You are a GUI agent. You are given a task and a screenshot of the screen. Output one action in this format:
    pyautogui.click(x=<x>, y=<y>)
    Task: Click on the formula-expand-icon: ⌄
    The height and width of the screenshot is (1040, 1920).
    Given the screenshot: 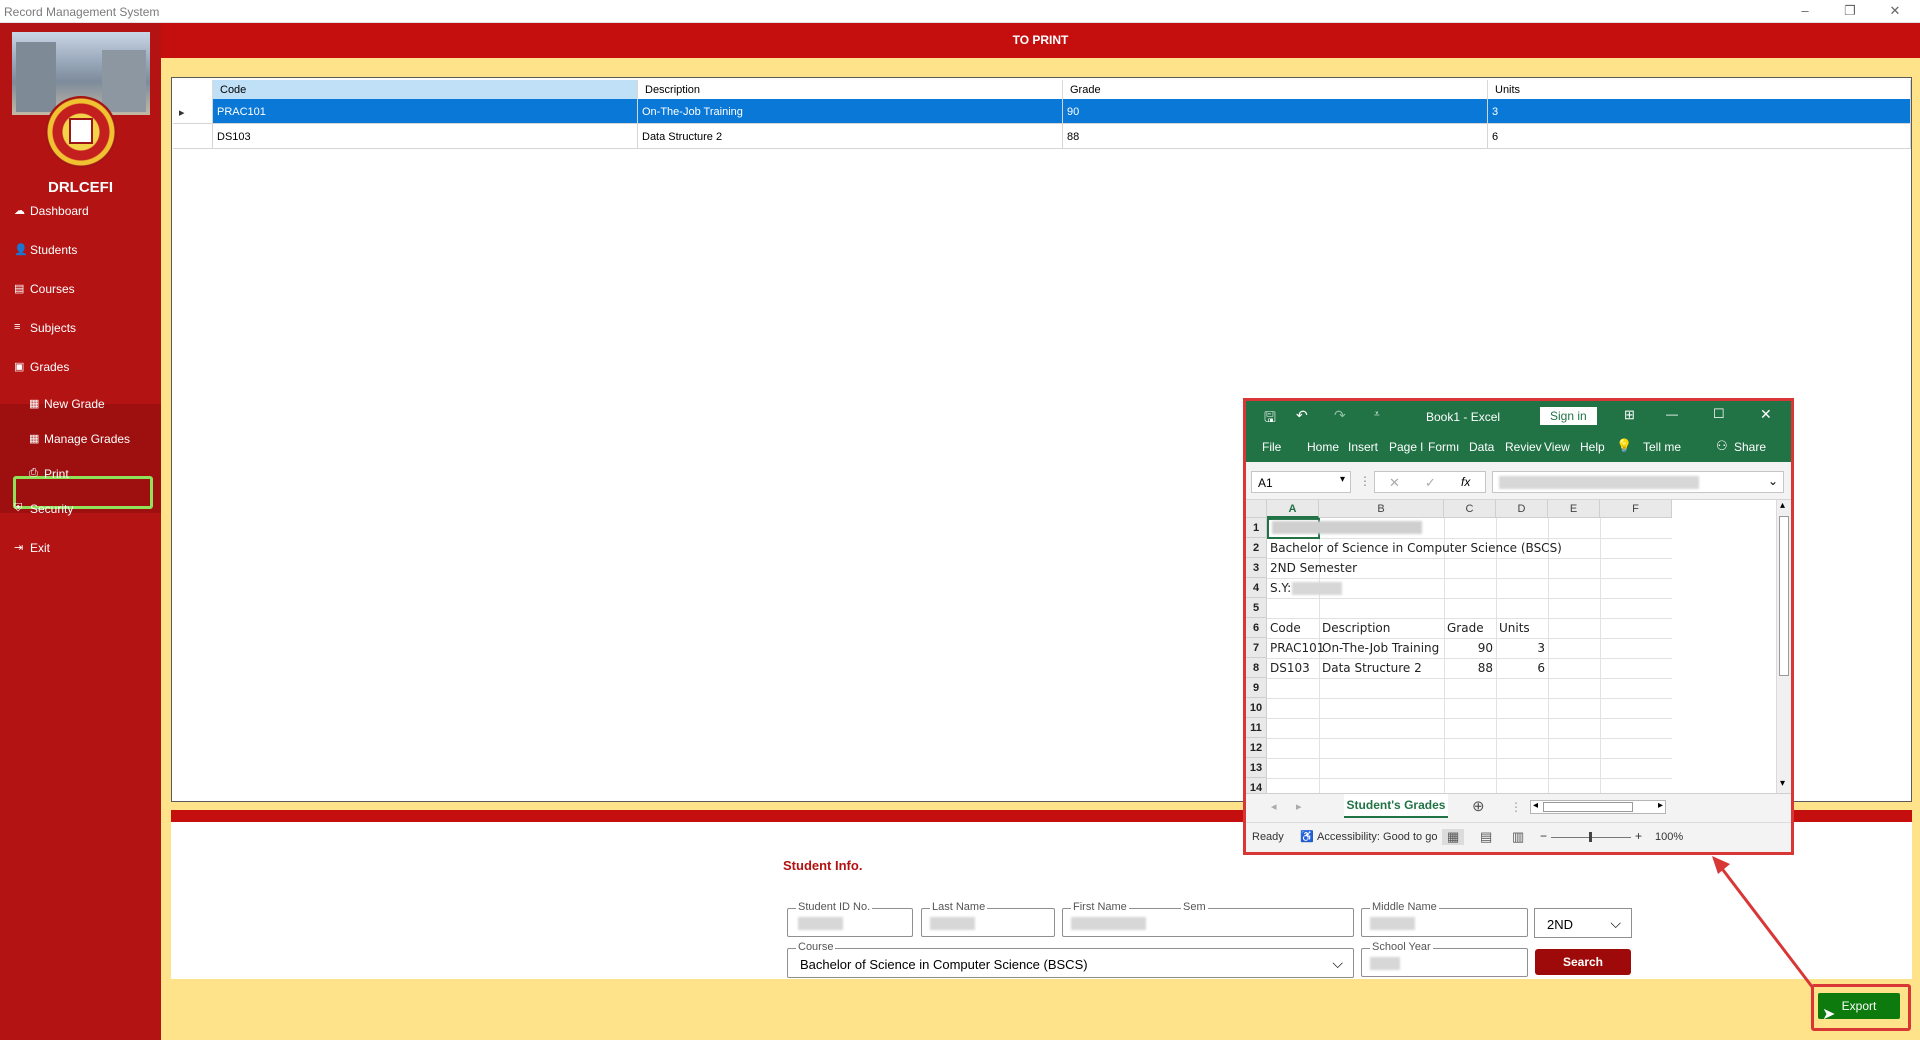 What is the action you would take?
    pyautogui.click(x=1773, y=481)
    